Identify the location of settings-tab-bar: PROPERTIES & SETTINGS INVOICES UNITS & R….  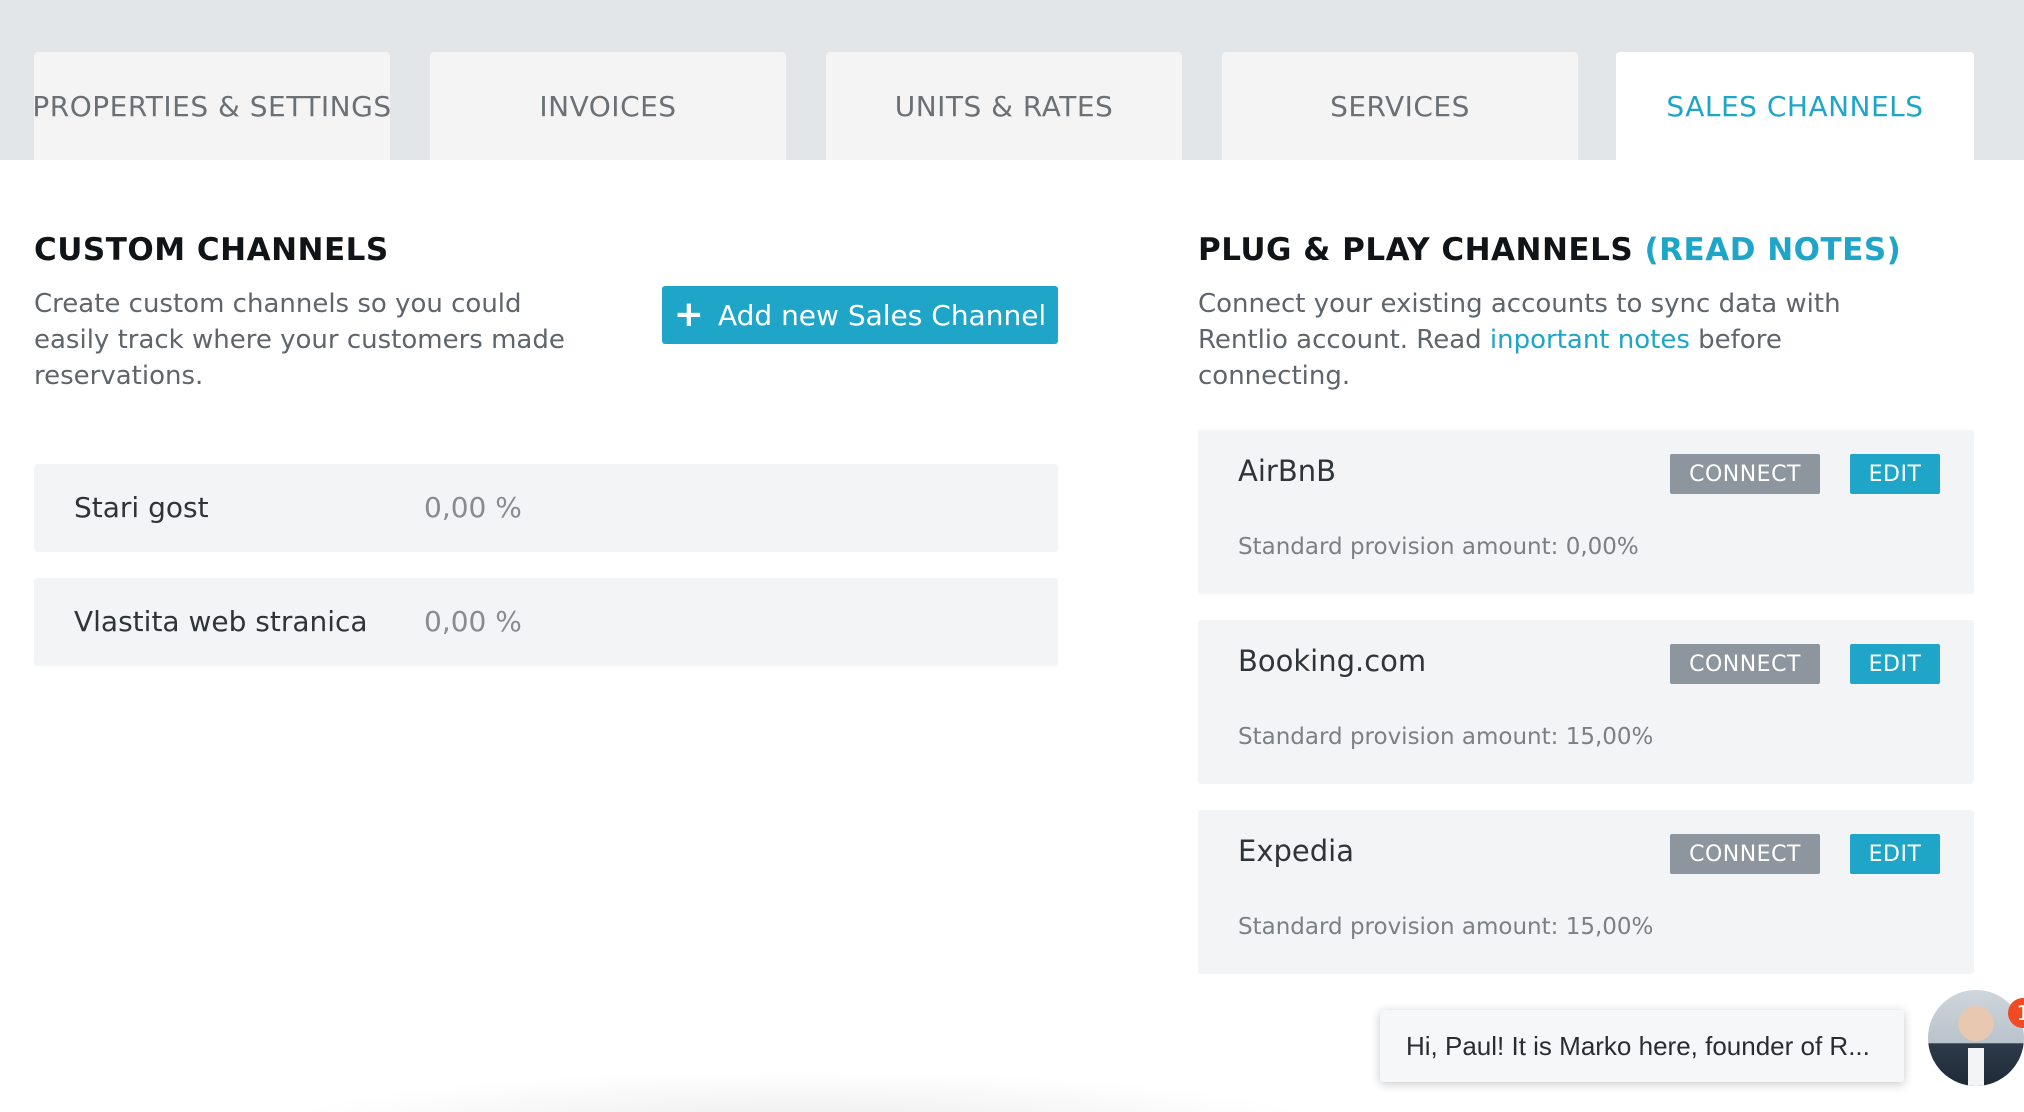
(1012, 80).